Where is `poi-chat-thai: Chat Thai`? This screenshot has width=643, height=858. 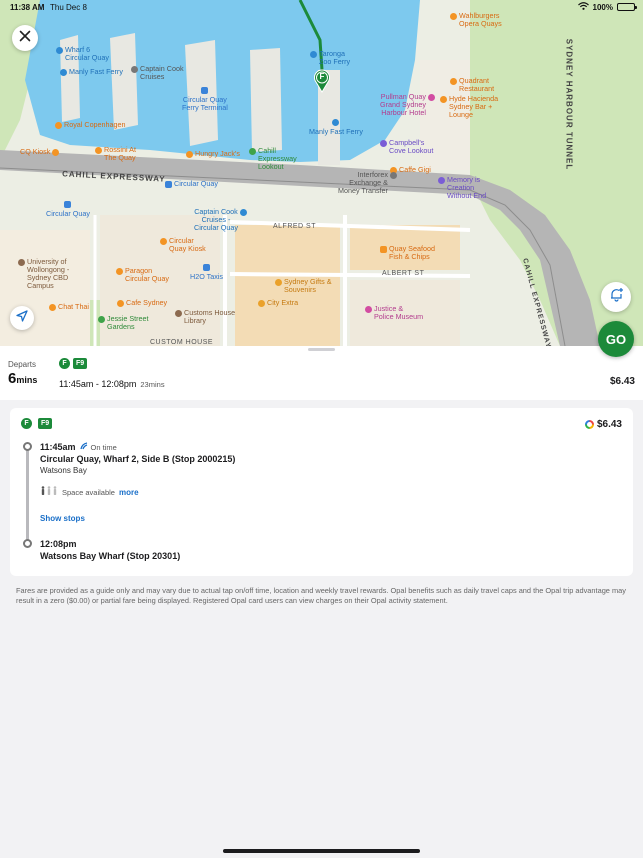
poi-chat-thai: Chat Thai is located at coordinates (69, 307).